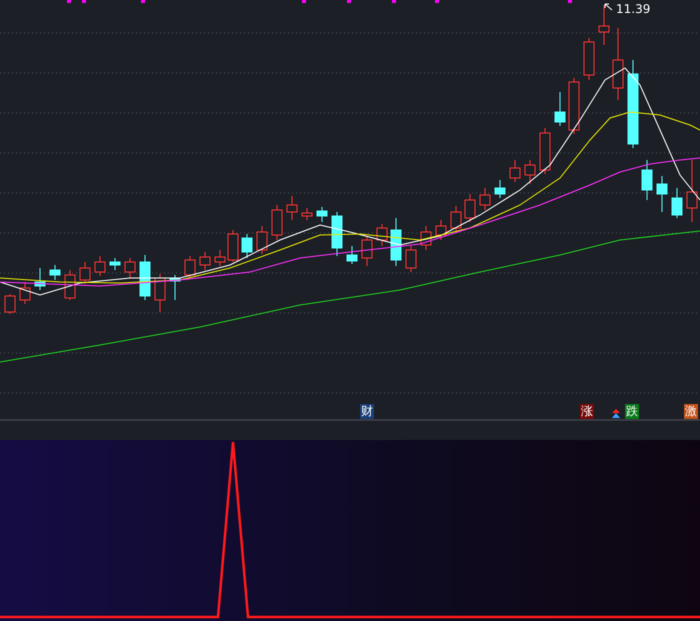 The width and height of the screenshot is (700, 621). What do you see at coordinates (608, 7) in the screenshot?
I see `leader-line` at bounding box center [608, 7].